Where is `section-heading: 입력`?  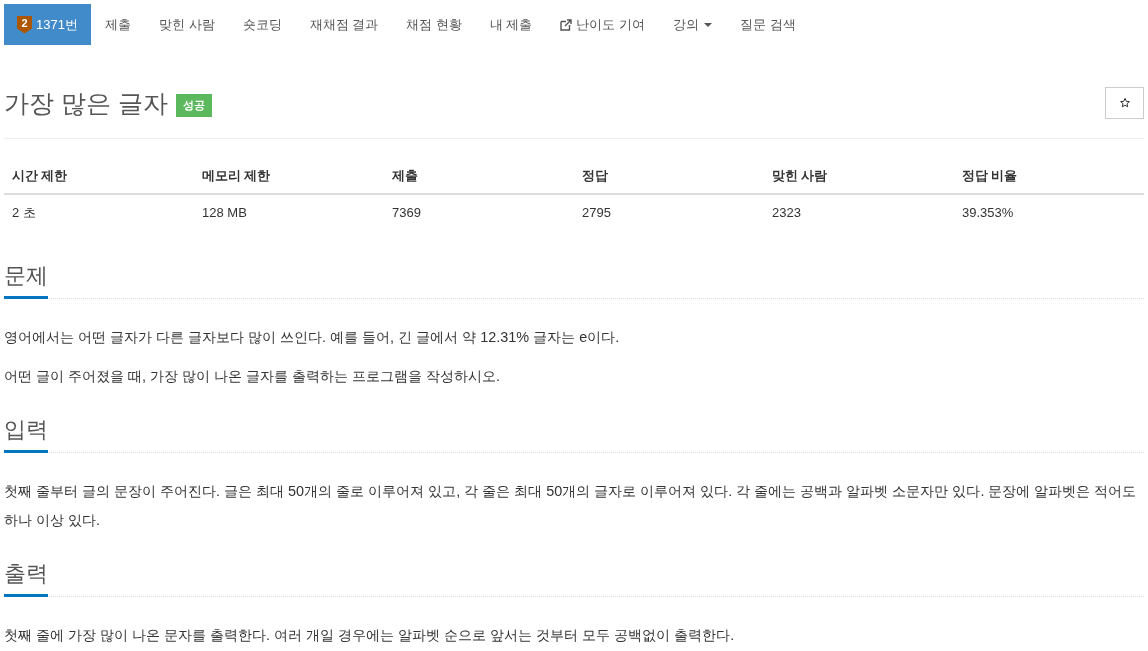 section-heading: 입력 is located at coordinates (26, 434).